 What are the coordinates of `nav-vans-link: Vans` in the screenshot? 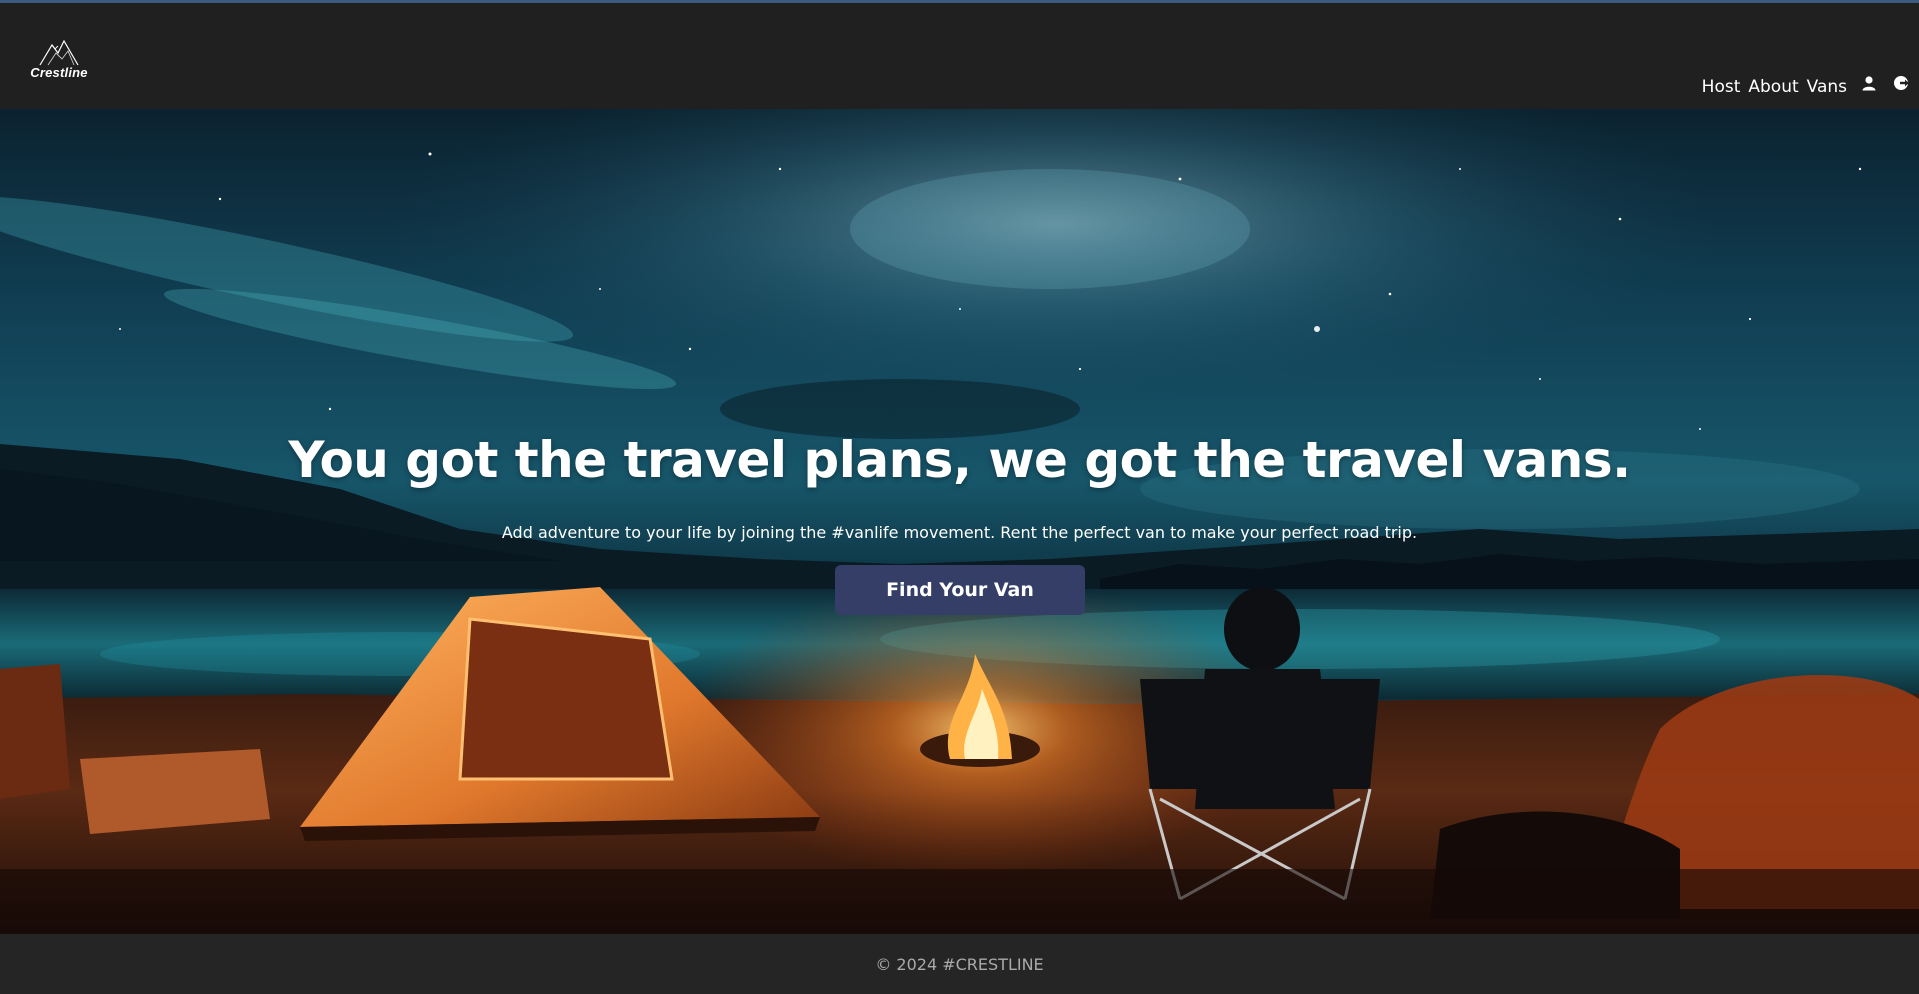 It's located at (1827, 87).